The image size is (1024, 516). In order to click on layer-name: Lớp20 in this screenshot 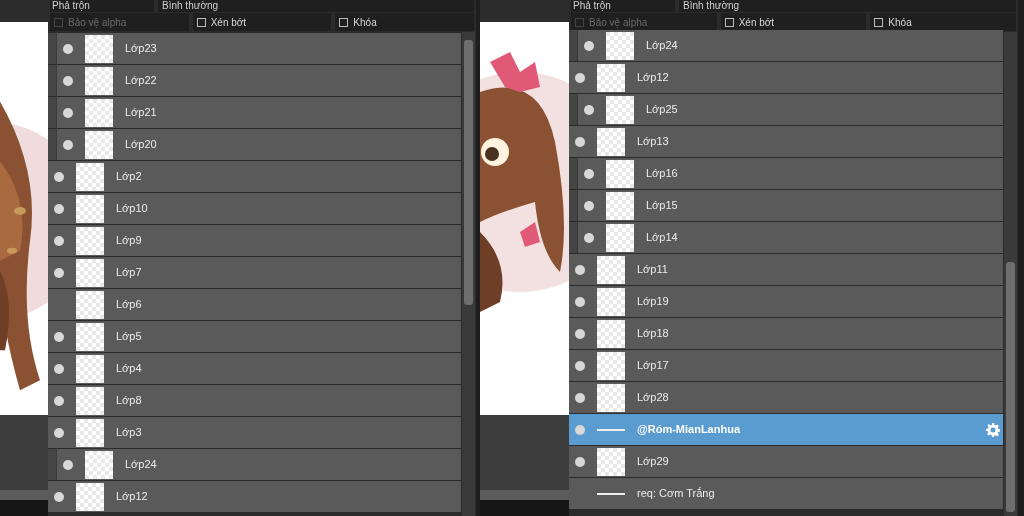, I will do `click(141, 145)`.